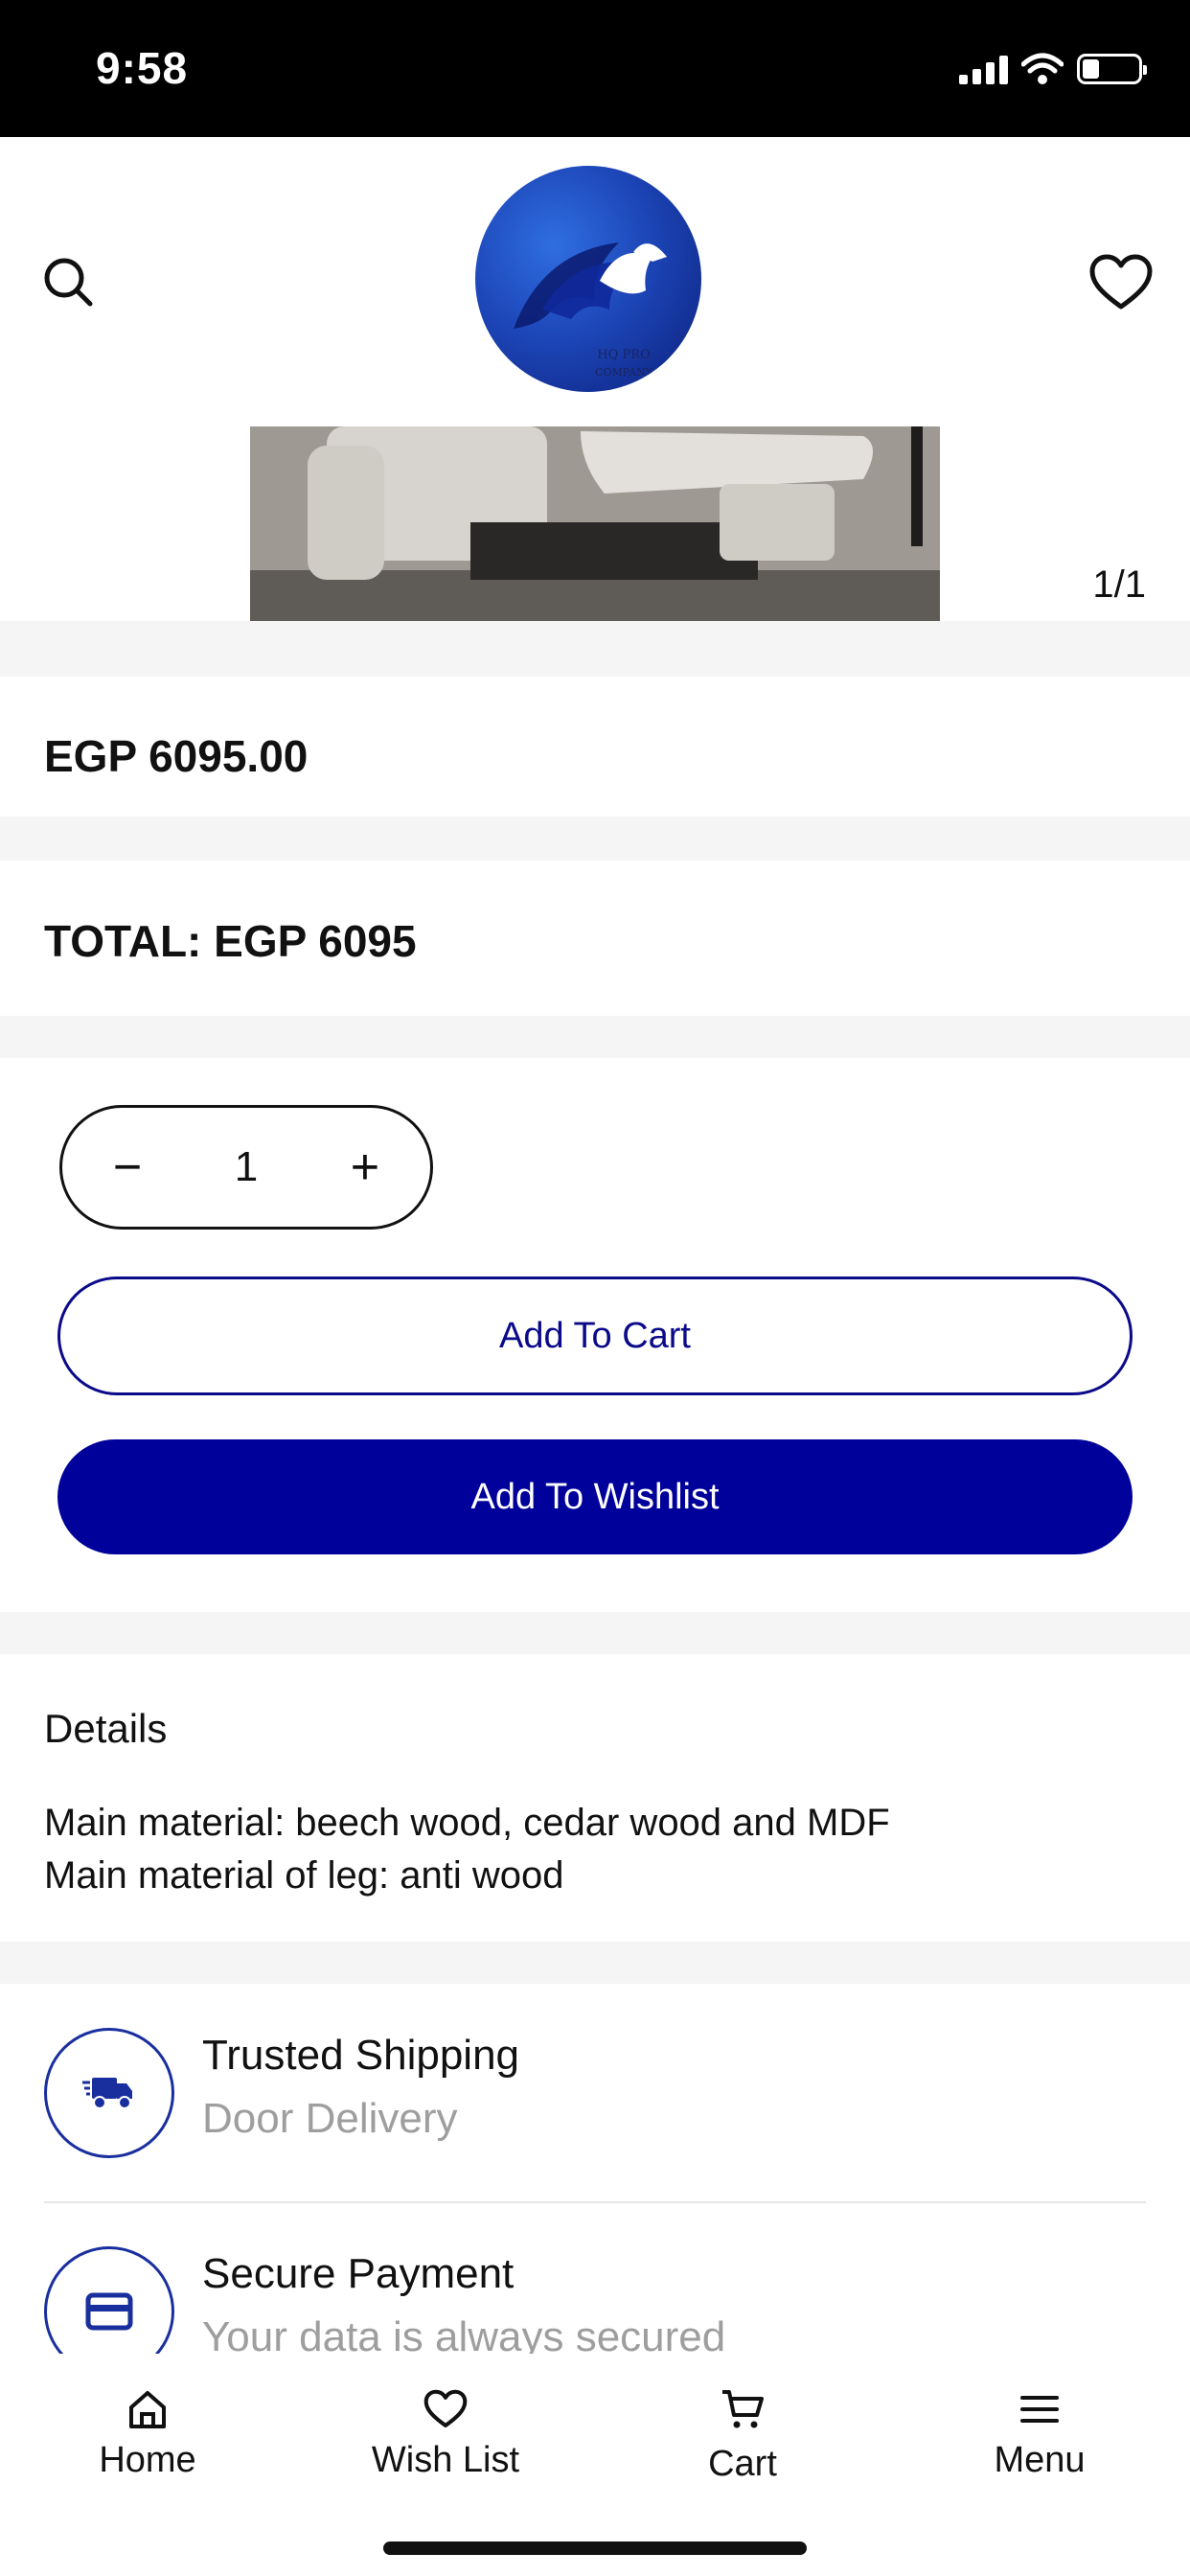 The height and width of the screenshot is (2576, 1190). What do you see at coordinates (1039, 2431) in the screenshot?
I see `nav-menu: Menu` at bounding box center [1039, 2431].